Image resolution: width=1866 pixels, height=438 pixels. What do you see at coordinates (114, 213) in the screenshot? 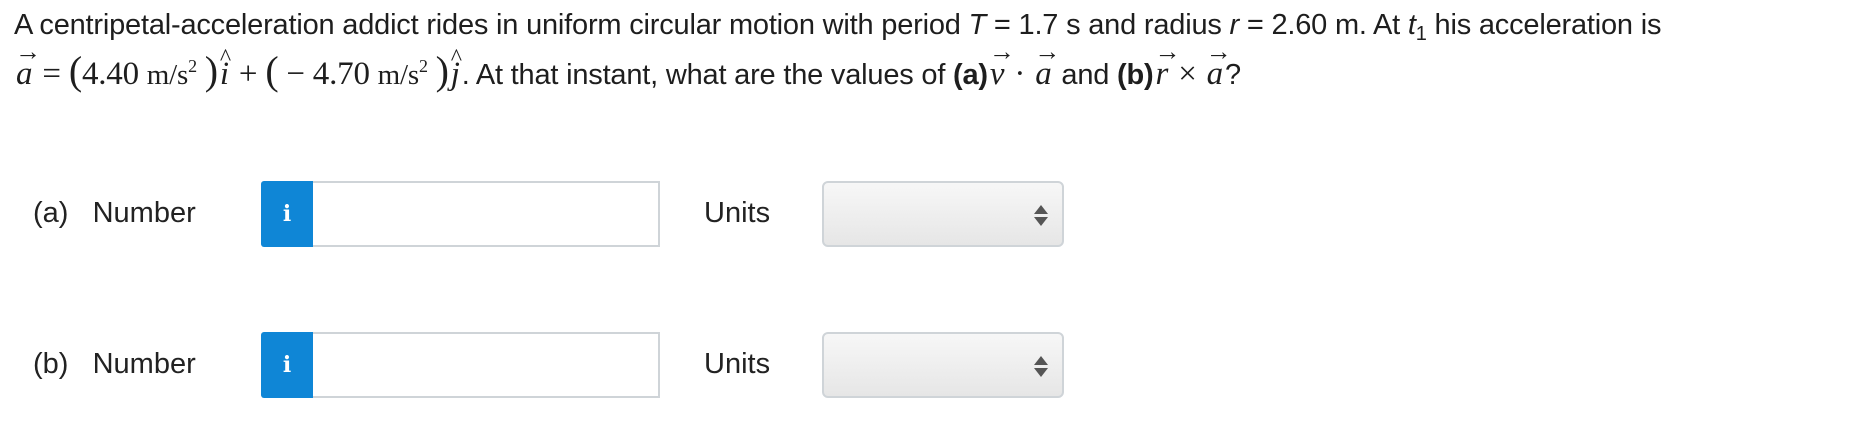
I see `answer-a-label: (a) Number` at bounding box center [114, 213].